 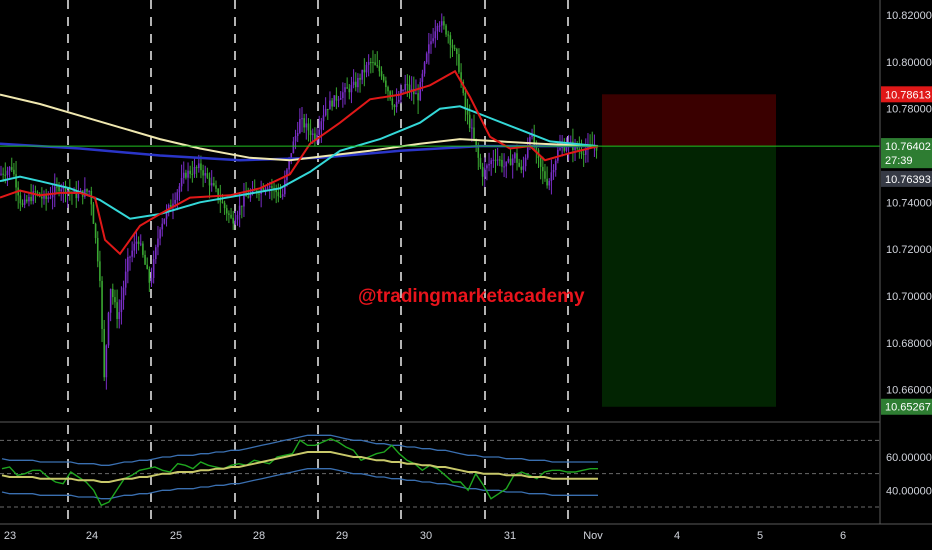 I want to click on time-tick-label: 23, so click(x=10, y=536).